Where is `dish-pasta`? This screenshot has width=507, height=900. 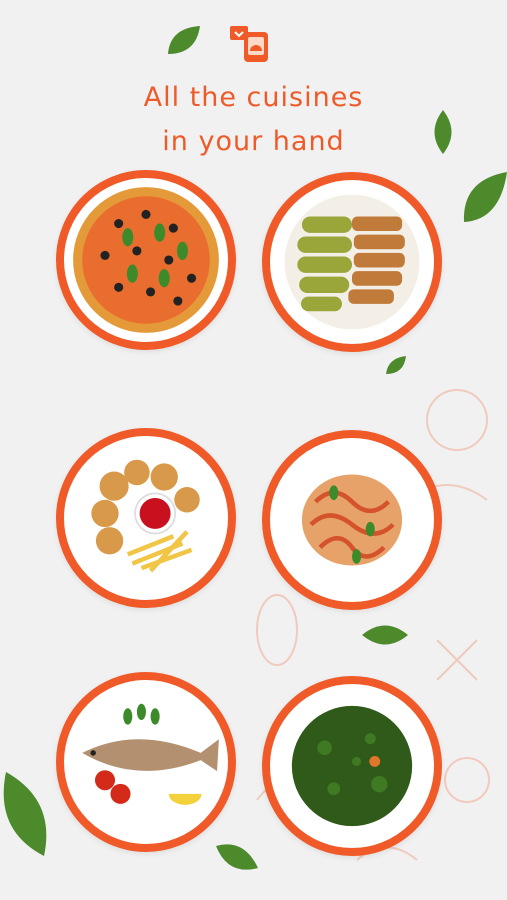
dish-pasta is located at coordinates (352, 520).